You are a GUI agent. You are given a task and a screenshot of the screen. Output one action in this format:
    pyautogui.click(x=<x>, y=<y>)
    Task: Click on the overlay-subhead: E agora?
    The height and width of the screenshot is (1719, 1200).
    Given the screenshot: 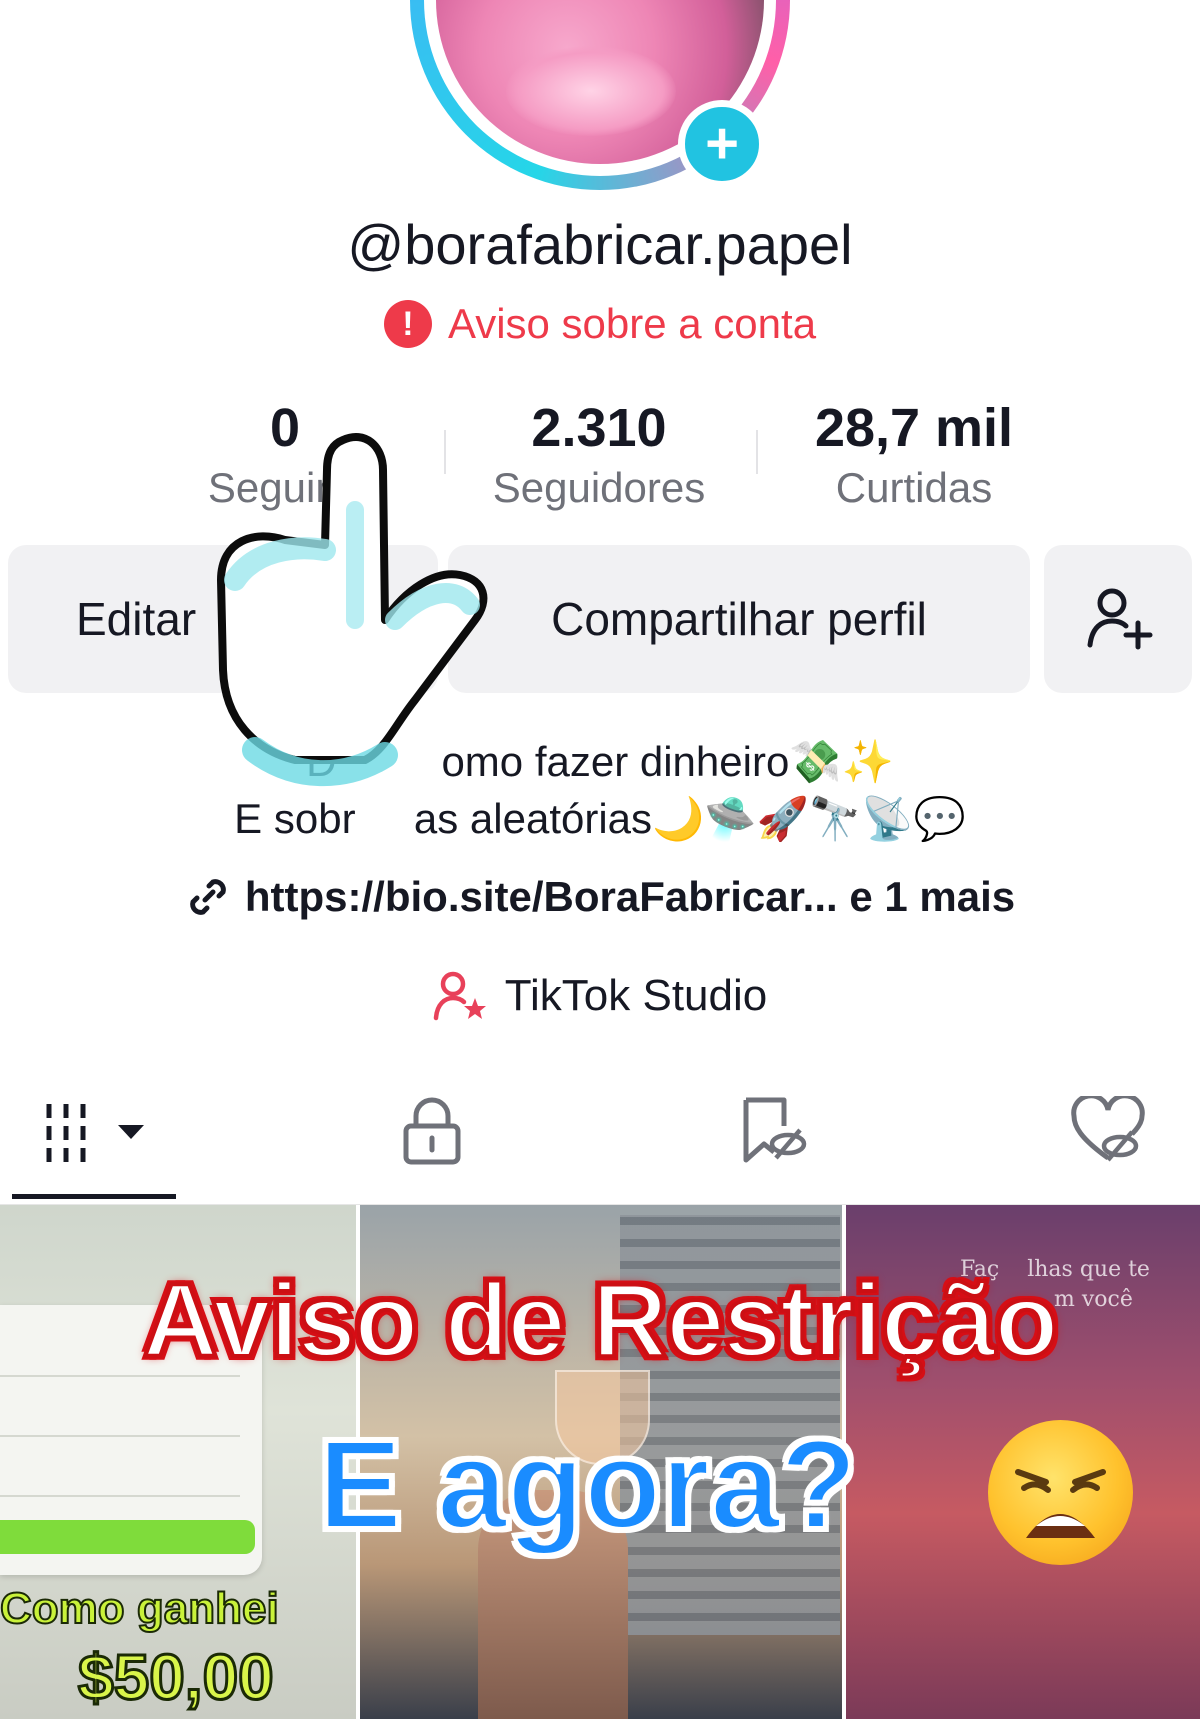 What is the action you would take?
    pyautogui.click(x=587, y=1484)
    